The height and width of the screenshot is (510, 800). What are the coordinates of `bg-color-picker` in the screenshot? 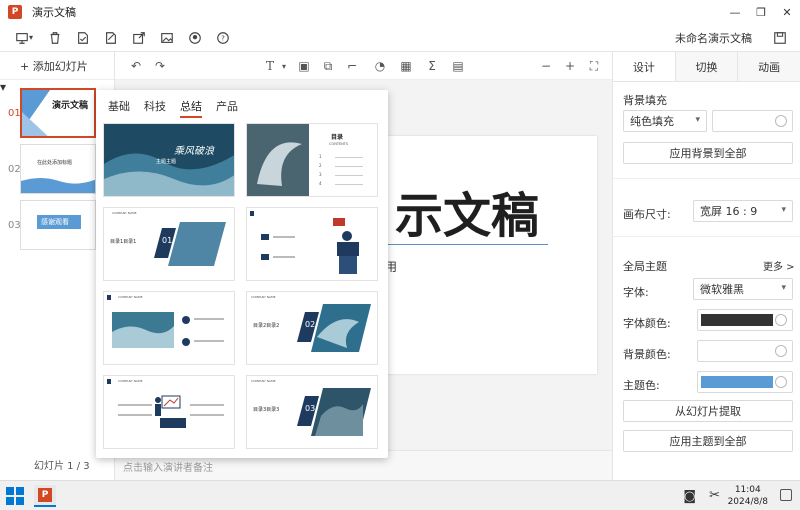 It's located at (745, 351).